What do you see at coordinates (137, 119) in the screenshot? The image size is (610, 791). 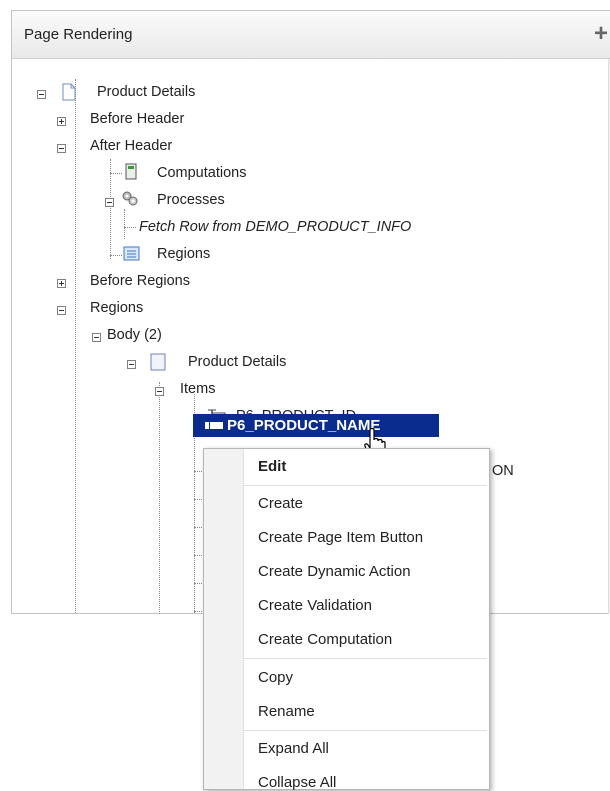 I see `tree-node-before-header: Before Header` at bounding box center [137, 119].